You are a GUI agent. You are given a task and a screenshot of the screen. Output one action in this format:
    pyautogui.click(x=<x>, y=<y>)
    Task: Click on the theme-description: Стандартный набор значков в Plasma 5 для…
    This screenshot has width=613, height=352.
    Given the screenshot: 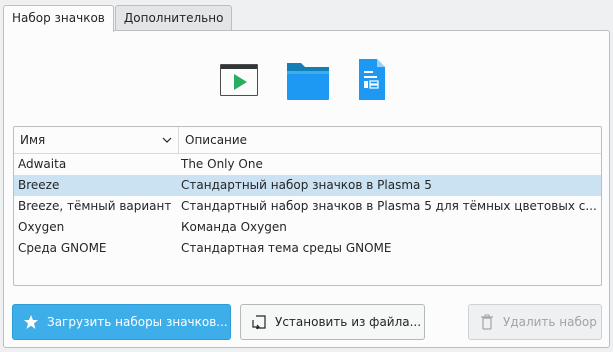 What is the action you would take?
    pyautogui.click(x=389, y=206)
    